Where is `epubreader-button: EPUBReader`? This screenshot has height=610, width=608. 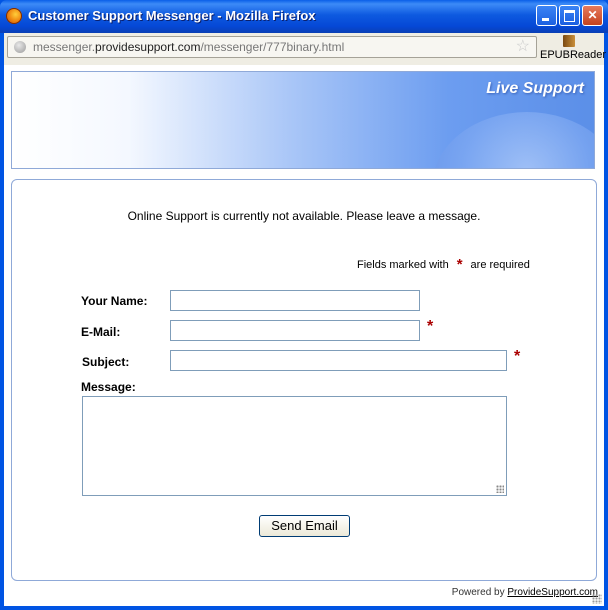 epubreader-button: EPUBReader is located at coordinates (573, 49).